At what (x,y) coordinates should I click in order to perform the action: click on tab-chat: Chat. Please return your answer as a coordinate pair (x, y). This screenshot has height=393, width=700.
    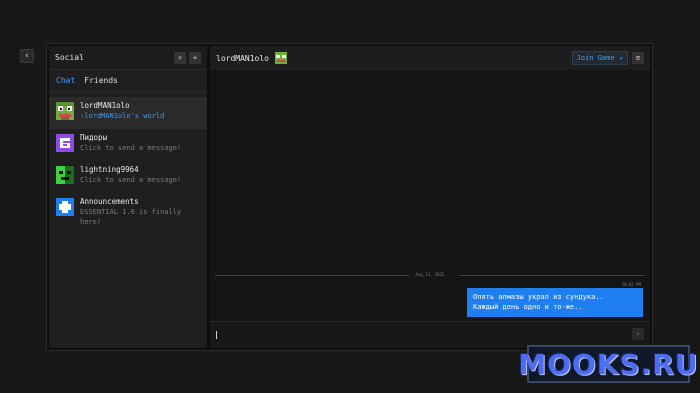
    Looking at the image, I should click on (65, 84).